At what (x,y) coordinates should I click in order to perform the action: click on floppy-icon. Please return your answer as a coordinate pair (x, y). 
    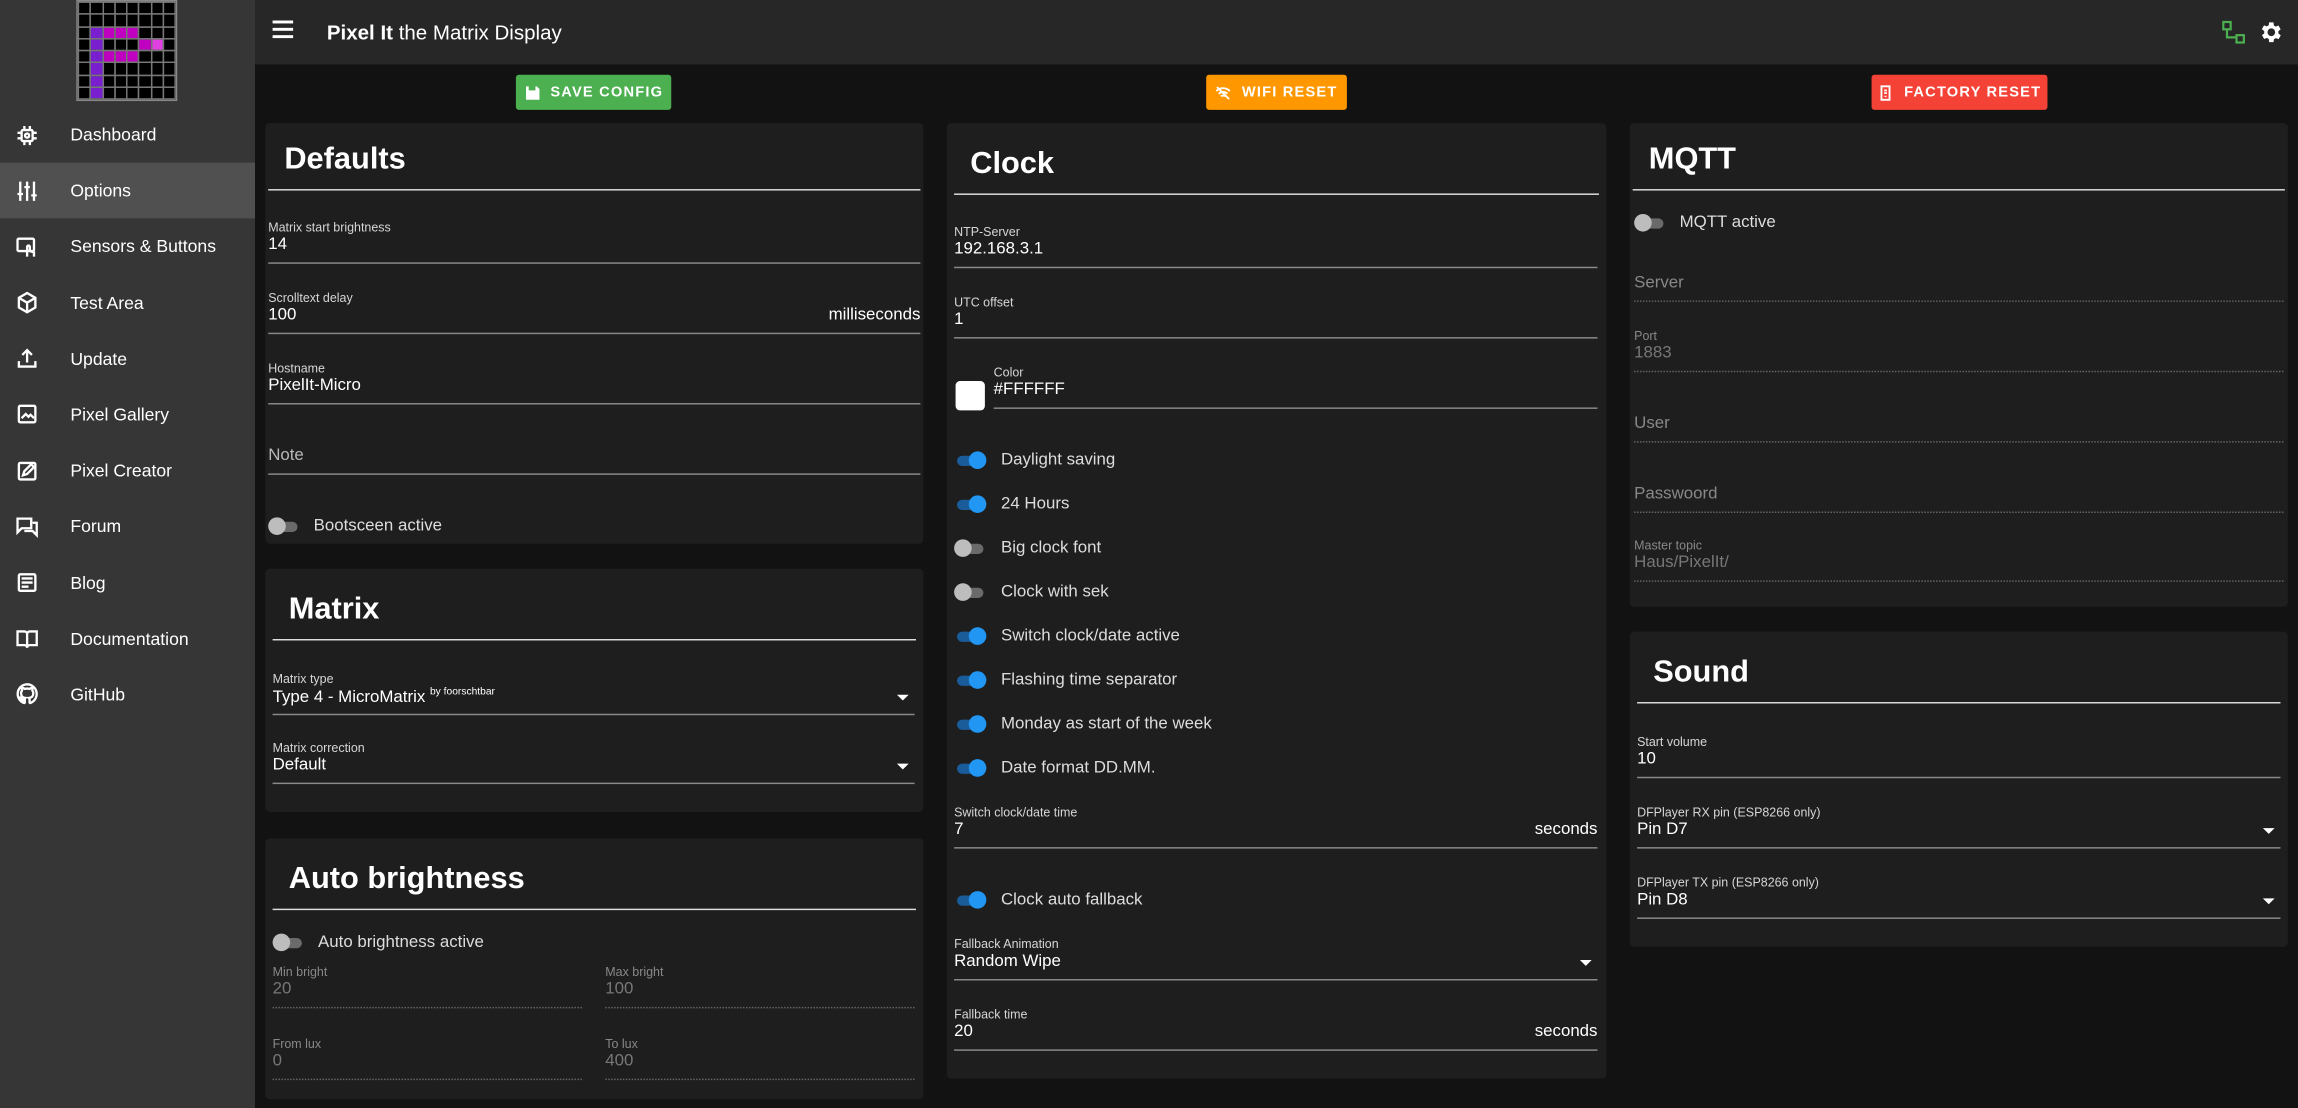
    Looking at the image, I should click on (532, 92).